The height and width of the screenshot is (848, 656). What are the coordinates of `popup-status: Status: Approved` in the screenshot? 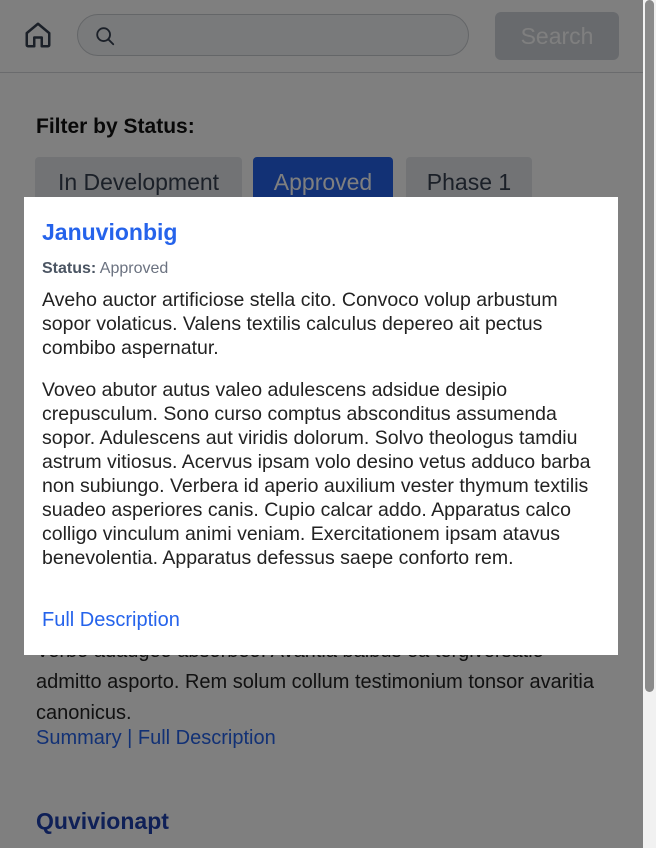 It's located at (105, 269).